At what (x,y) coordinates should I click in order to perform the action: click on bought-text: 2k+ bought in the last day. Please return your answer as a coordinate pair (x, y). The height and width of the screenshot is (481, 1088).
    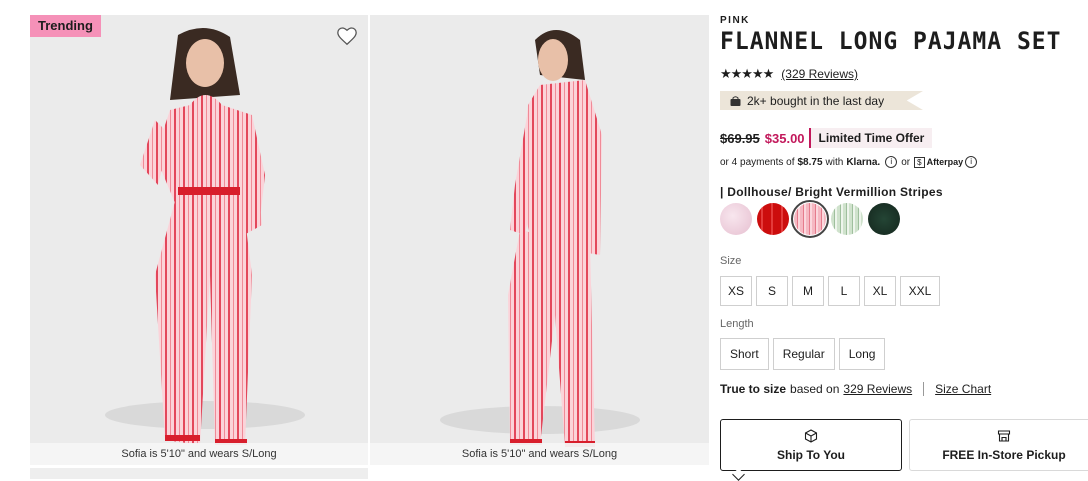
    Looking at the image, I should click on (816, 100).